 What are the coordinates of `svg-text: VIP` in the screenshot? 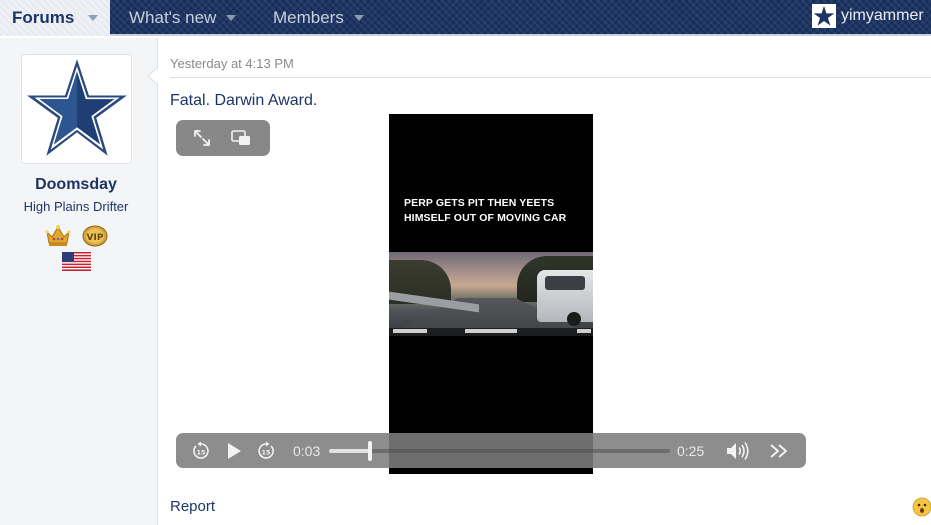 It's located at (95, 238).